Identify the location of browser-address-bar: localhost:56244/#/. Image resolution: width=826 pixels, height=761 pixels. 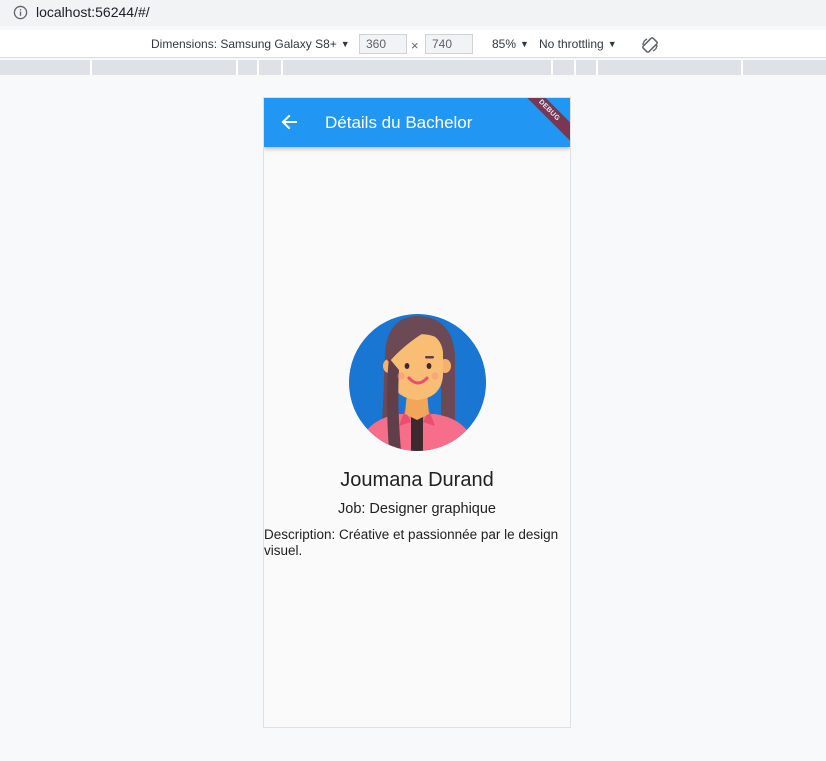
(413, 13).